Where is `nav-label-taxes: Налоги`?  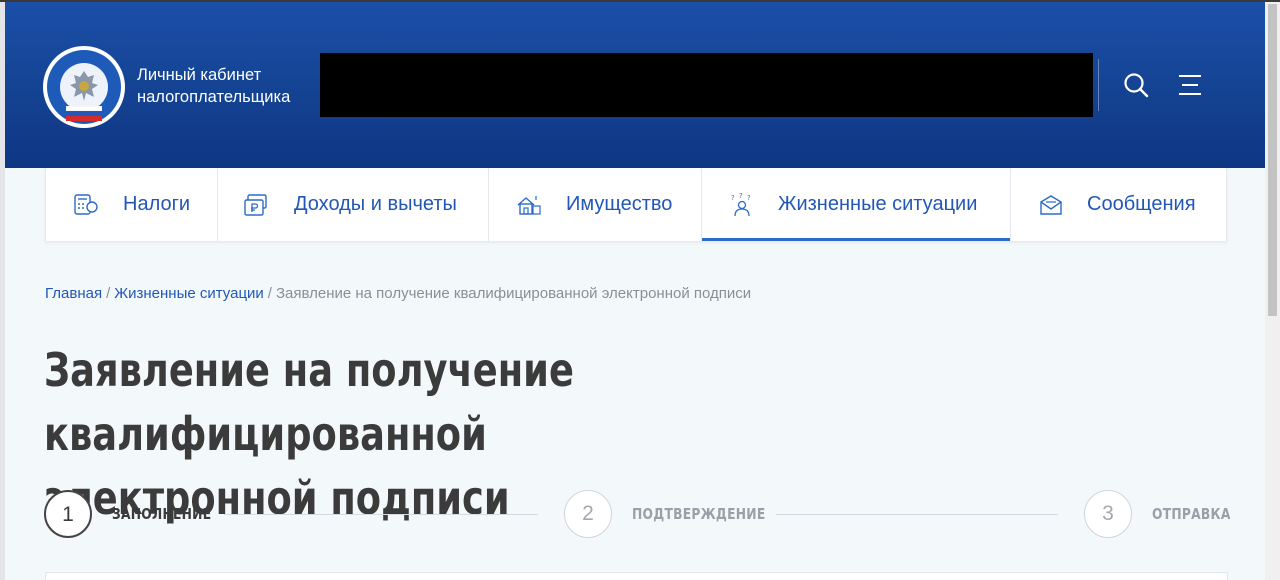
nav-label-taxes: Налоги is located at coordinates (157, 204).